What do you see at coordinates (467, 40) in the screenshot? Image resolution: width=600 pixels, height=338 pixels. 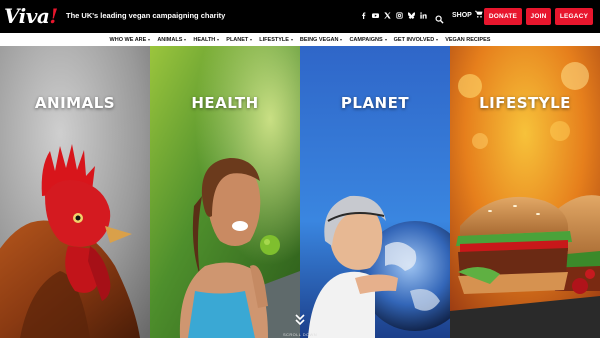 I see `nav-vegan-recipes: VEGAN RECIPES` at bounding box center [467, 40].